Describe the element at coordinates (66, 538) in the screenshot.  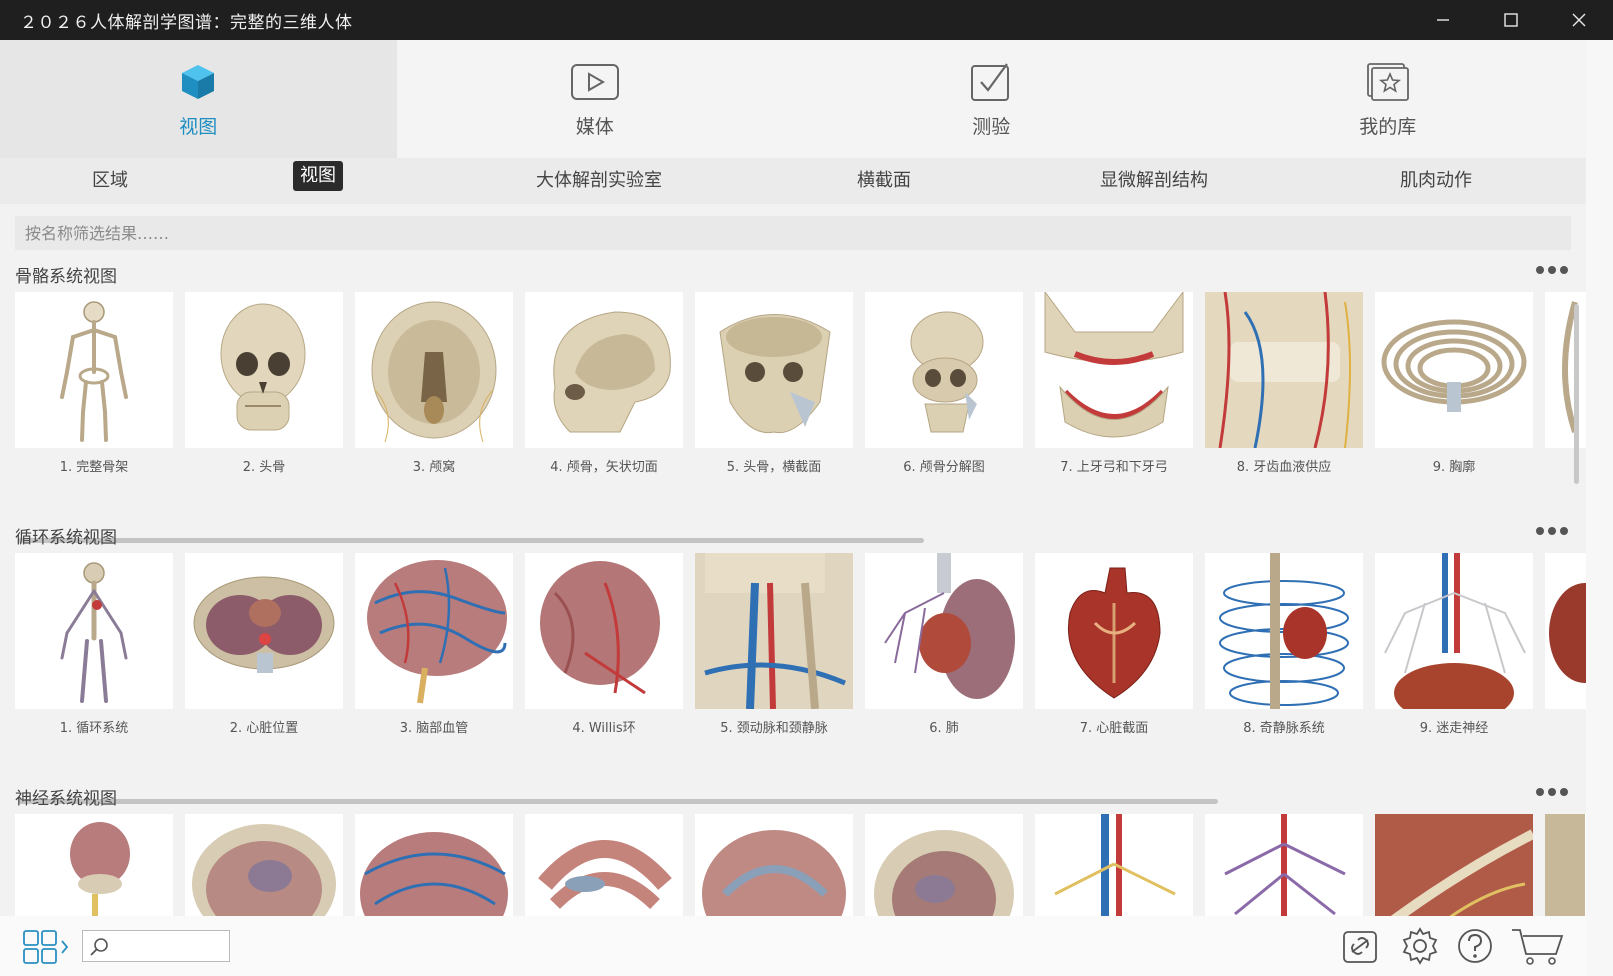
I see `section-title: 循环系统视图` at that location.